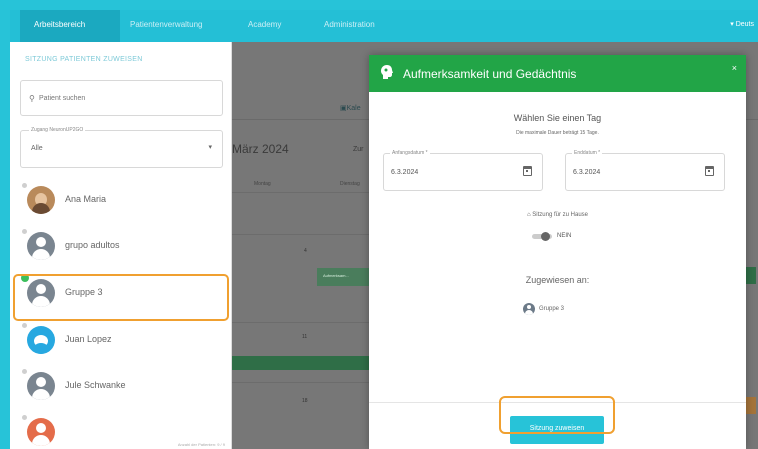  I want to click on access-select: Zugang NeuronUP2GO Alle ▾, so click(121, 147).